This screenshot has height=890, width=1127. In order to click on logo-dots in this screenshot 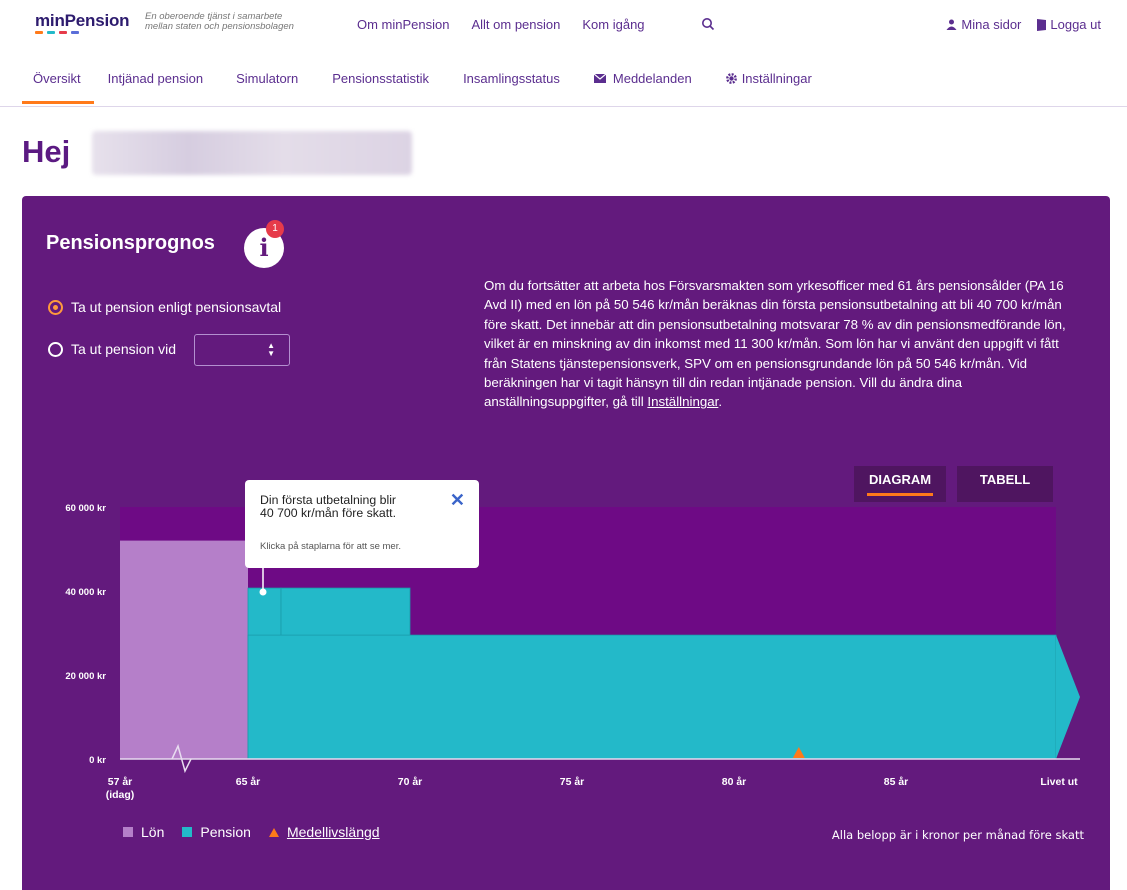, I will do `click(57, 32)`.